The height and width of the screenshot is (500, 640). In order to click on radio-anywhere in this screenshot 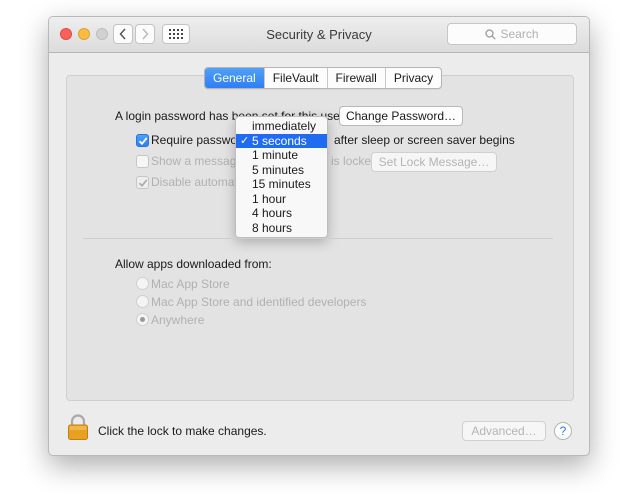, I will do `click(142, 319)`.